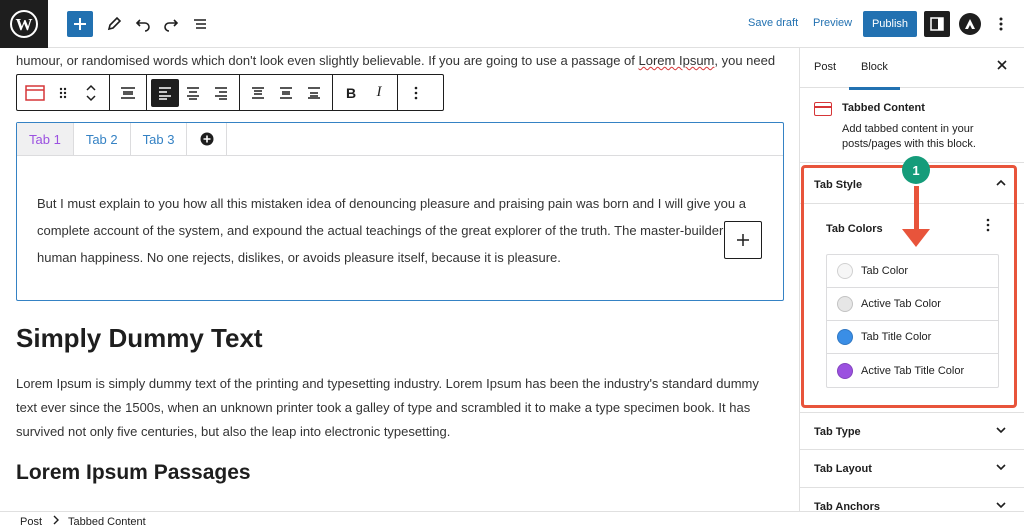 The image size is (1024, 531). I want to click on settings-sidebar-toggle, so click(937, 24).